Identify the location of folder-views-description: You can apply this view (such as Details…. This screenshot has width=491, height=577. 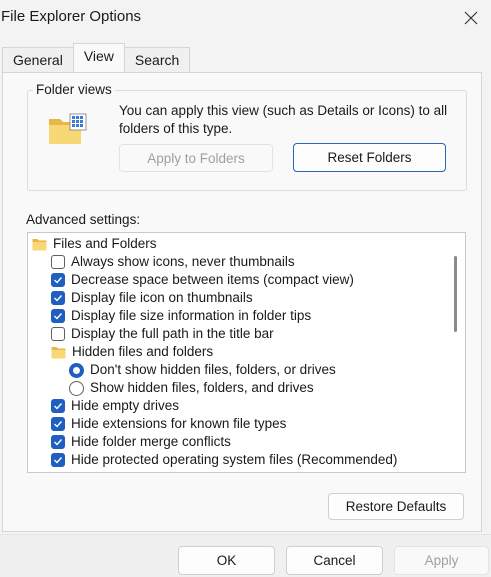
(283, 119).